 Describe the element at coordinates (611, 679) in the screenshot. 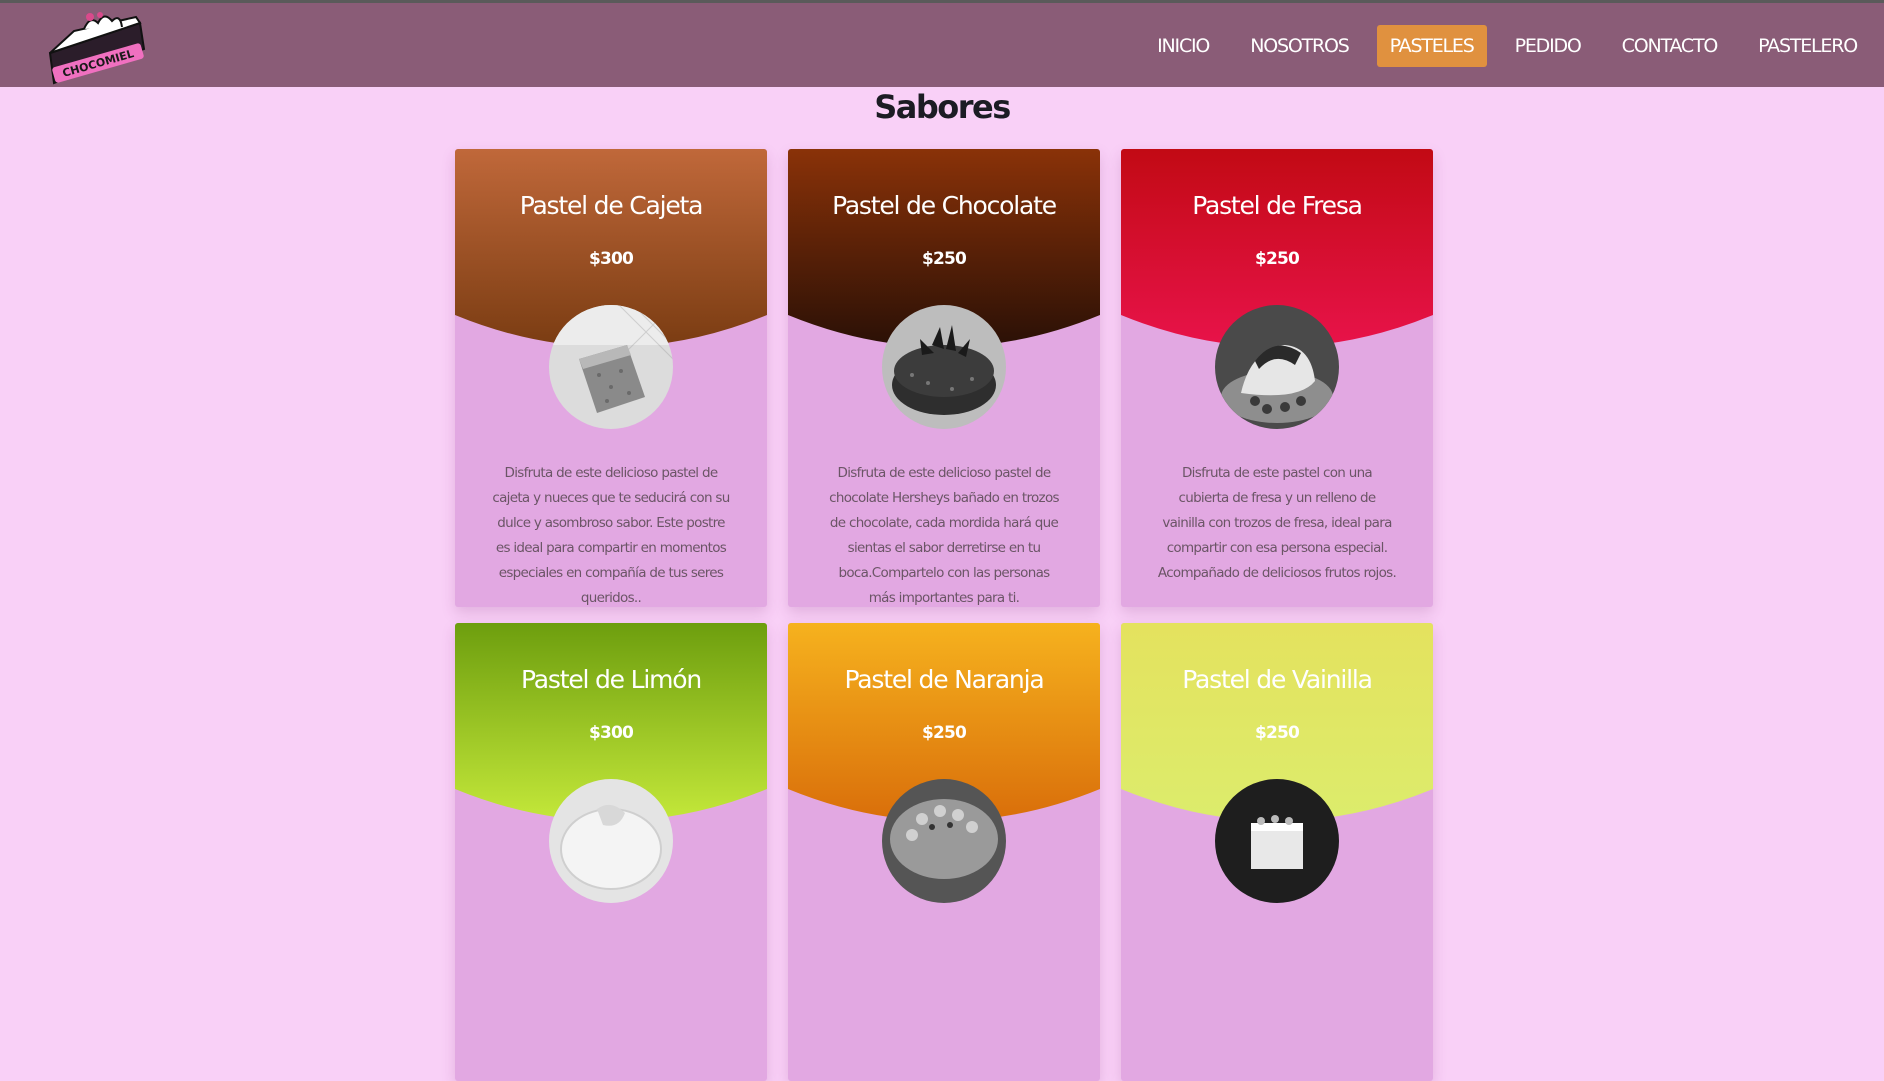

I see `card-title: Pastel de Limón` at that location.